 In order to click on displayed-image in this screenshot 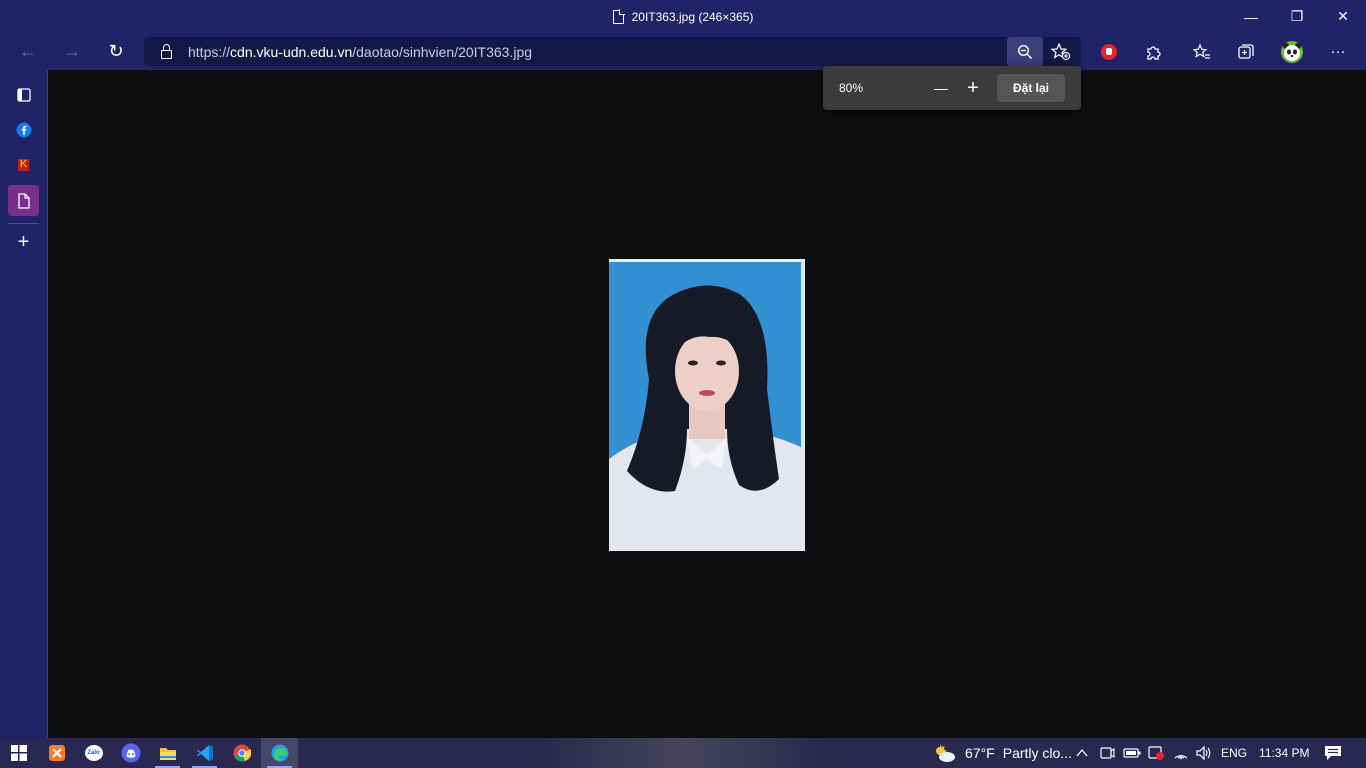, I will do `click(707, 405)`.